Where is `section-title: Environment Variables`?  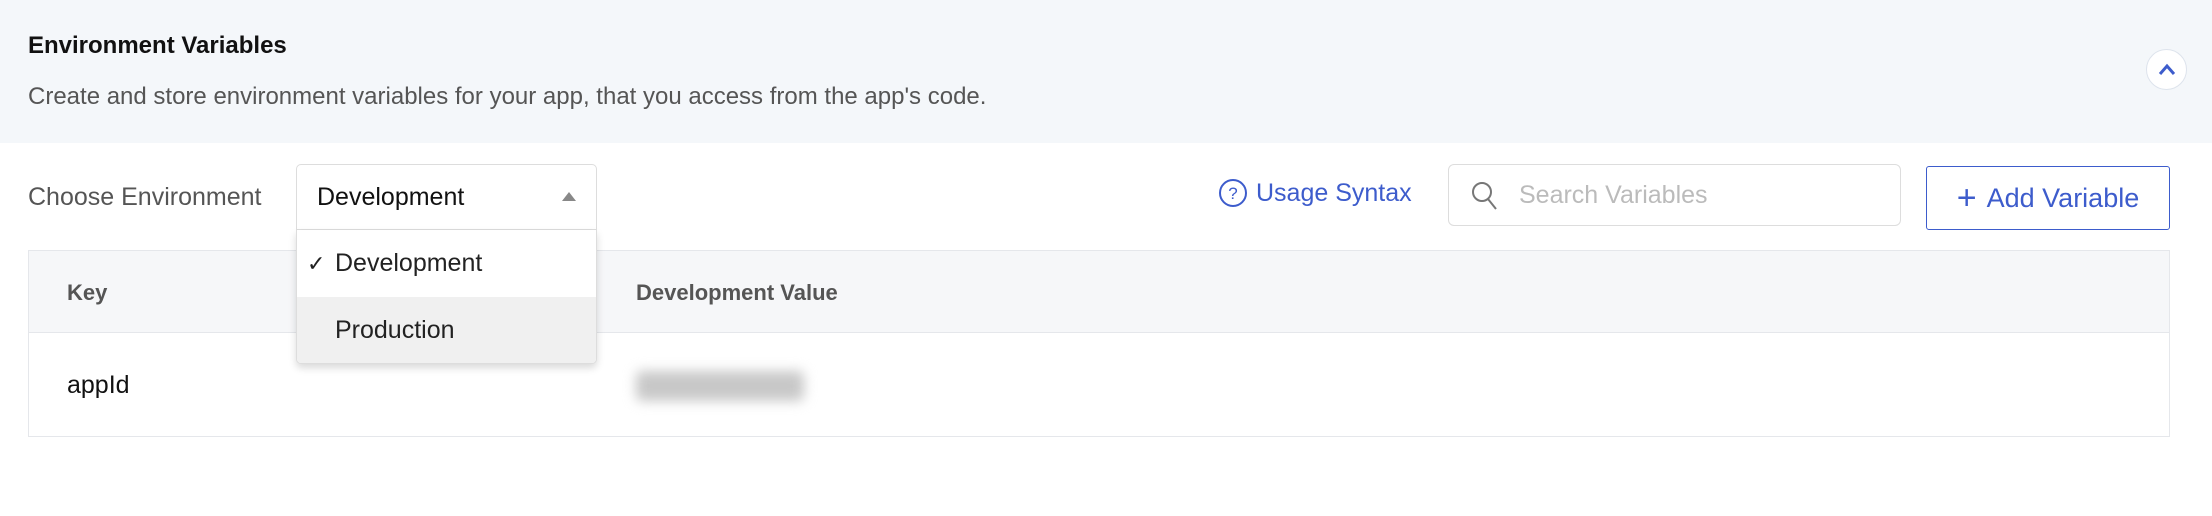 section-title: Environment Variables is located at coordinates (157, 45).